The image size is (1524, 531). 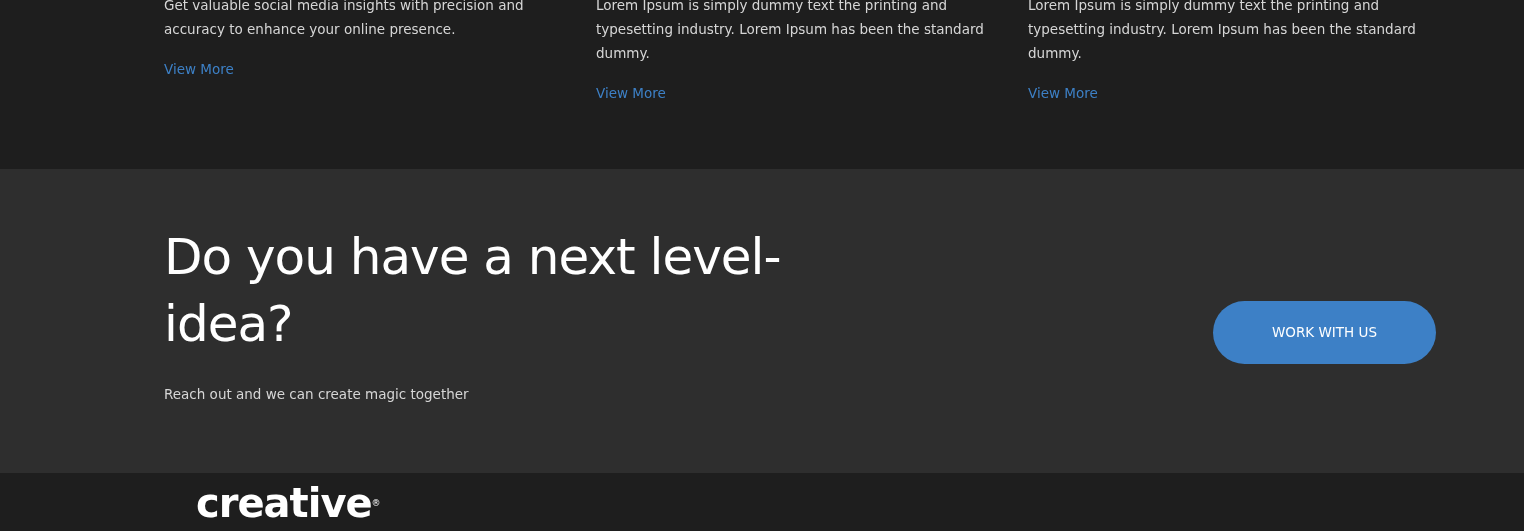 What do you see at coordinates (317, 394) in the screenshot?
I see `cta-subtitle: Reach out and we can create magic together` at bounding box center [317, 394].